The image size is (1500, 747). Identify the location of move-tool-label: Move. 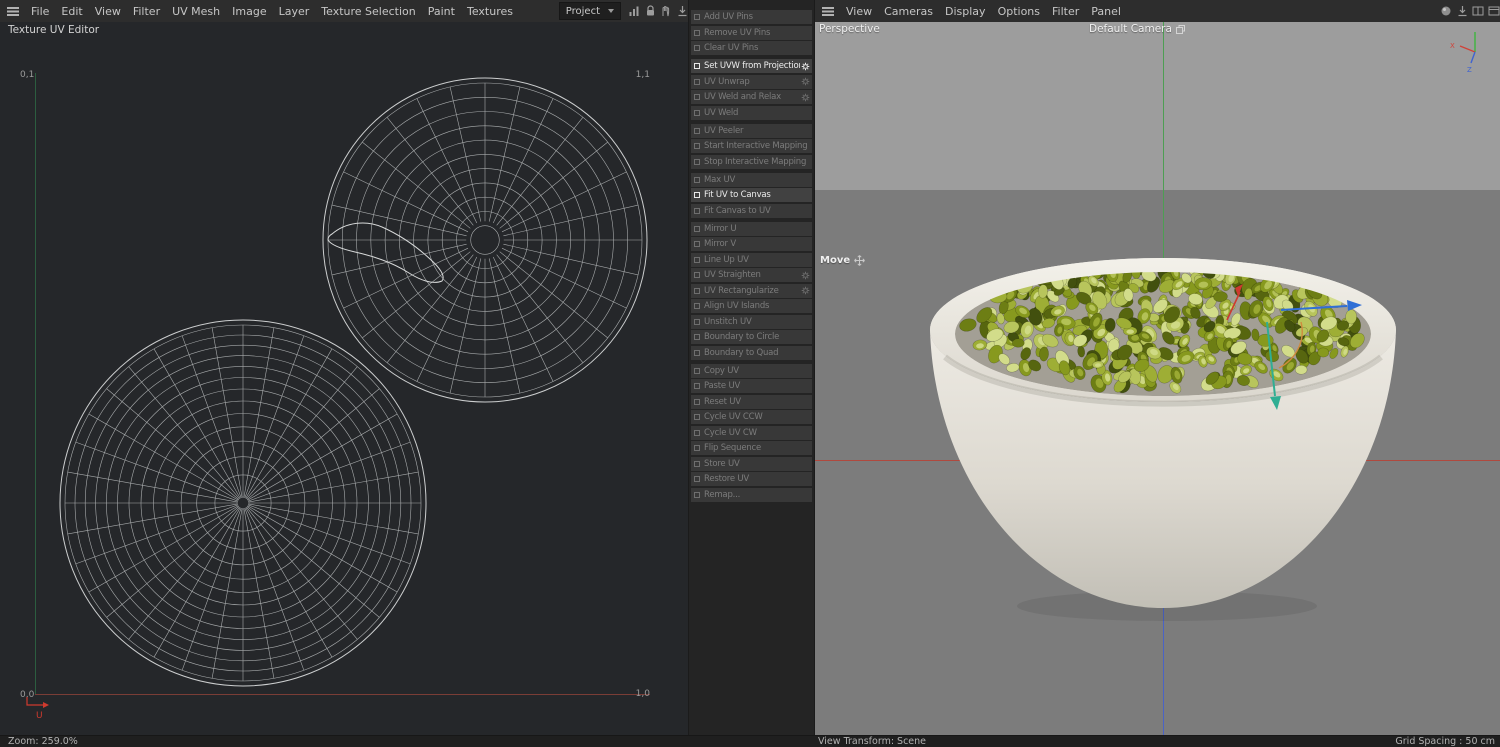
(835, 260).